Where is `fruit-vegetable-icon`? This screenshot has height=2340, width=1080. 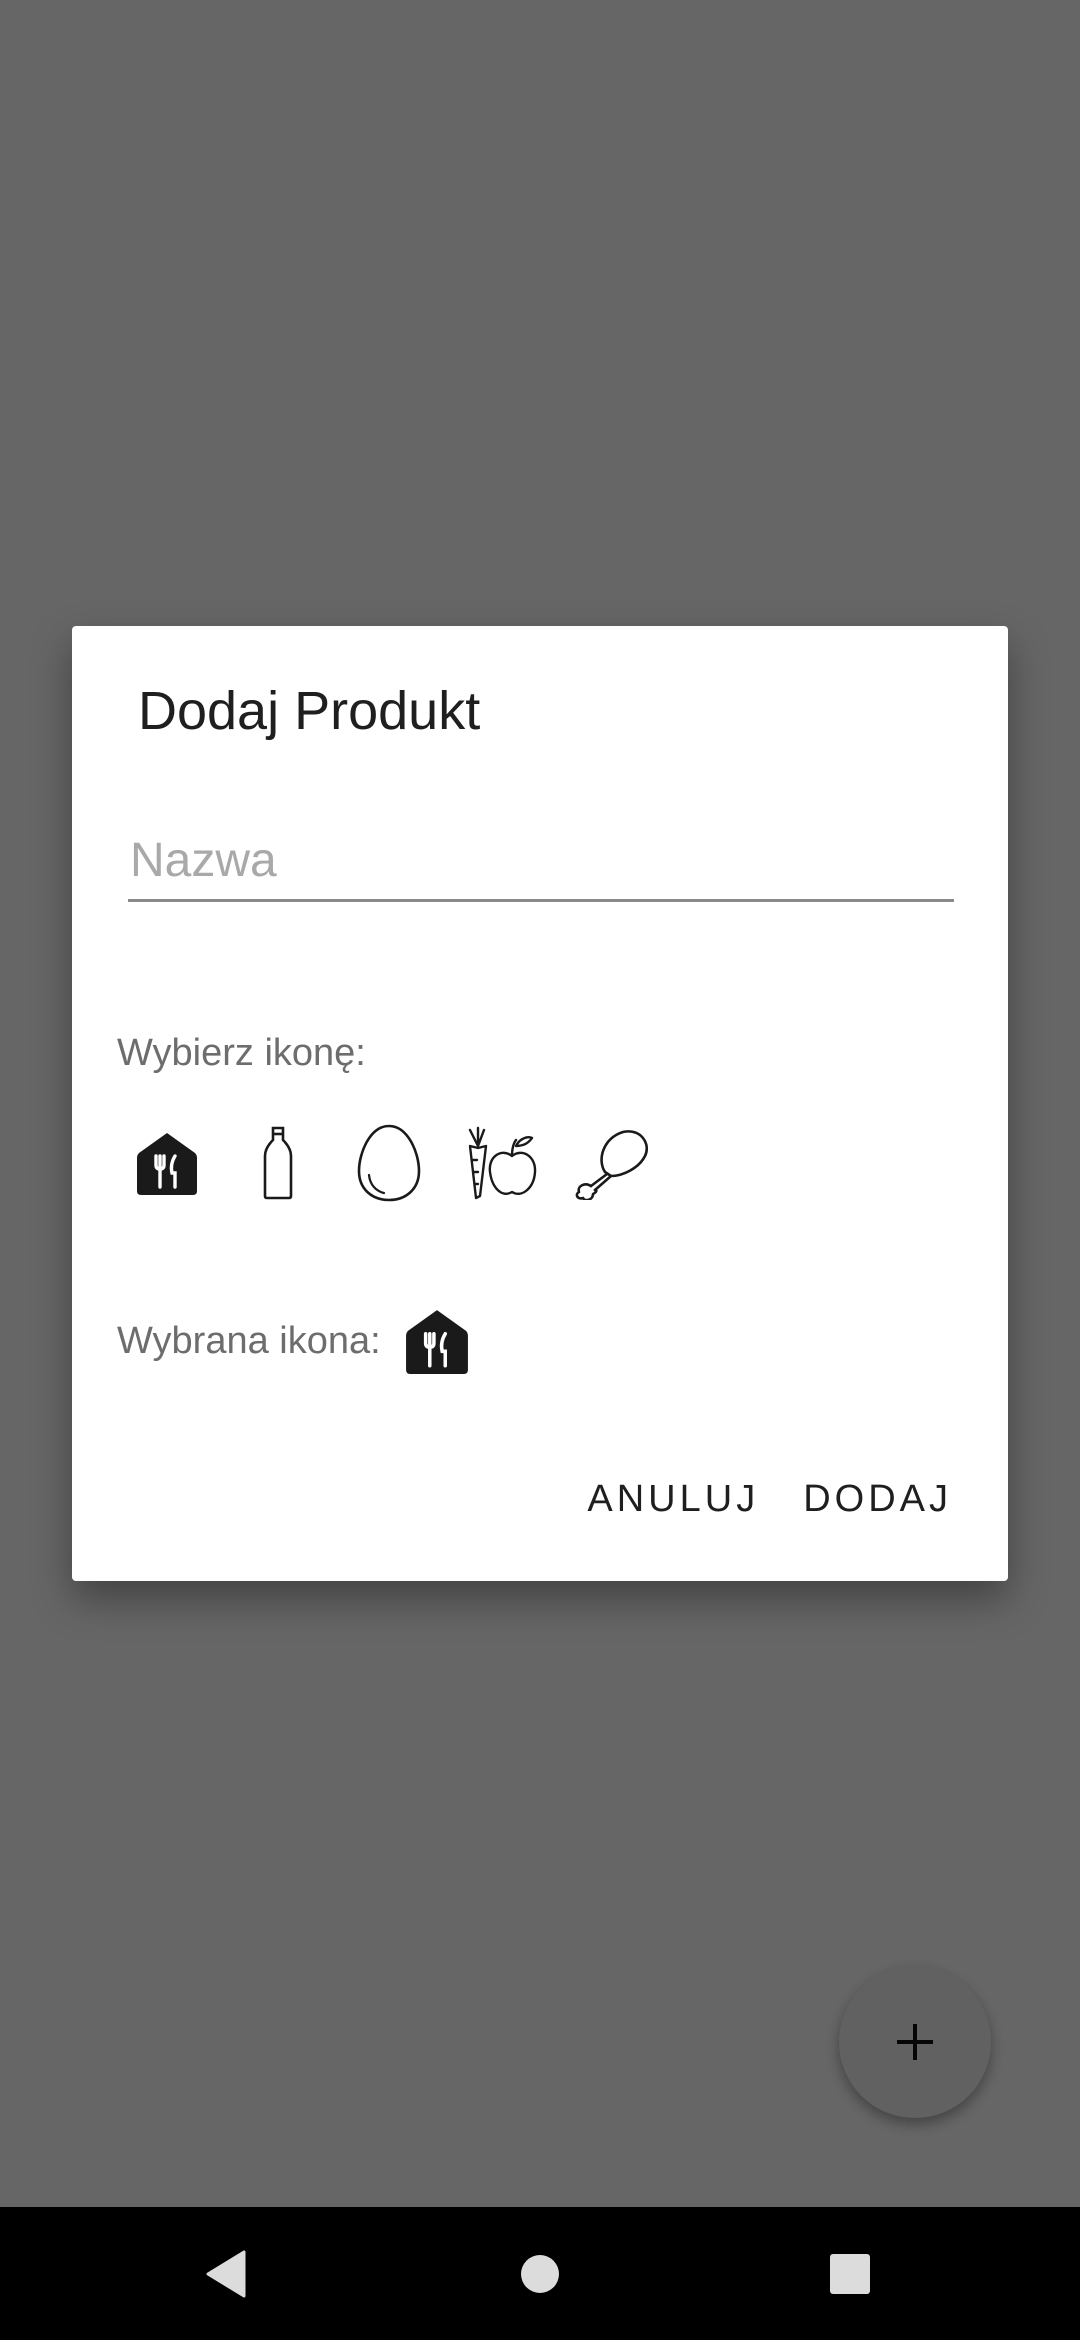 fruit-vegetable-icon is located at coordinates (502, 1163).